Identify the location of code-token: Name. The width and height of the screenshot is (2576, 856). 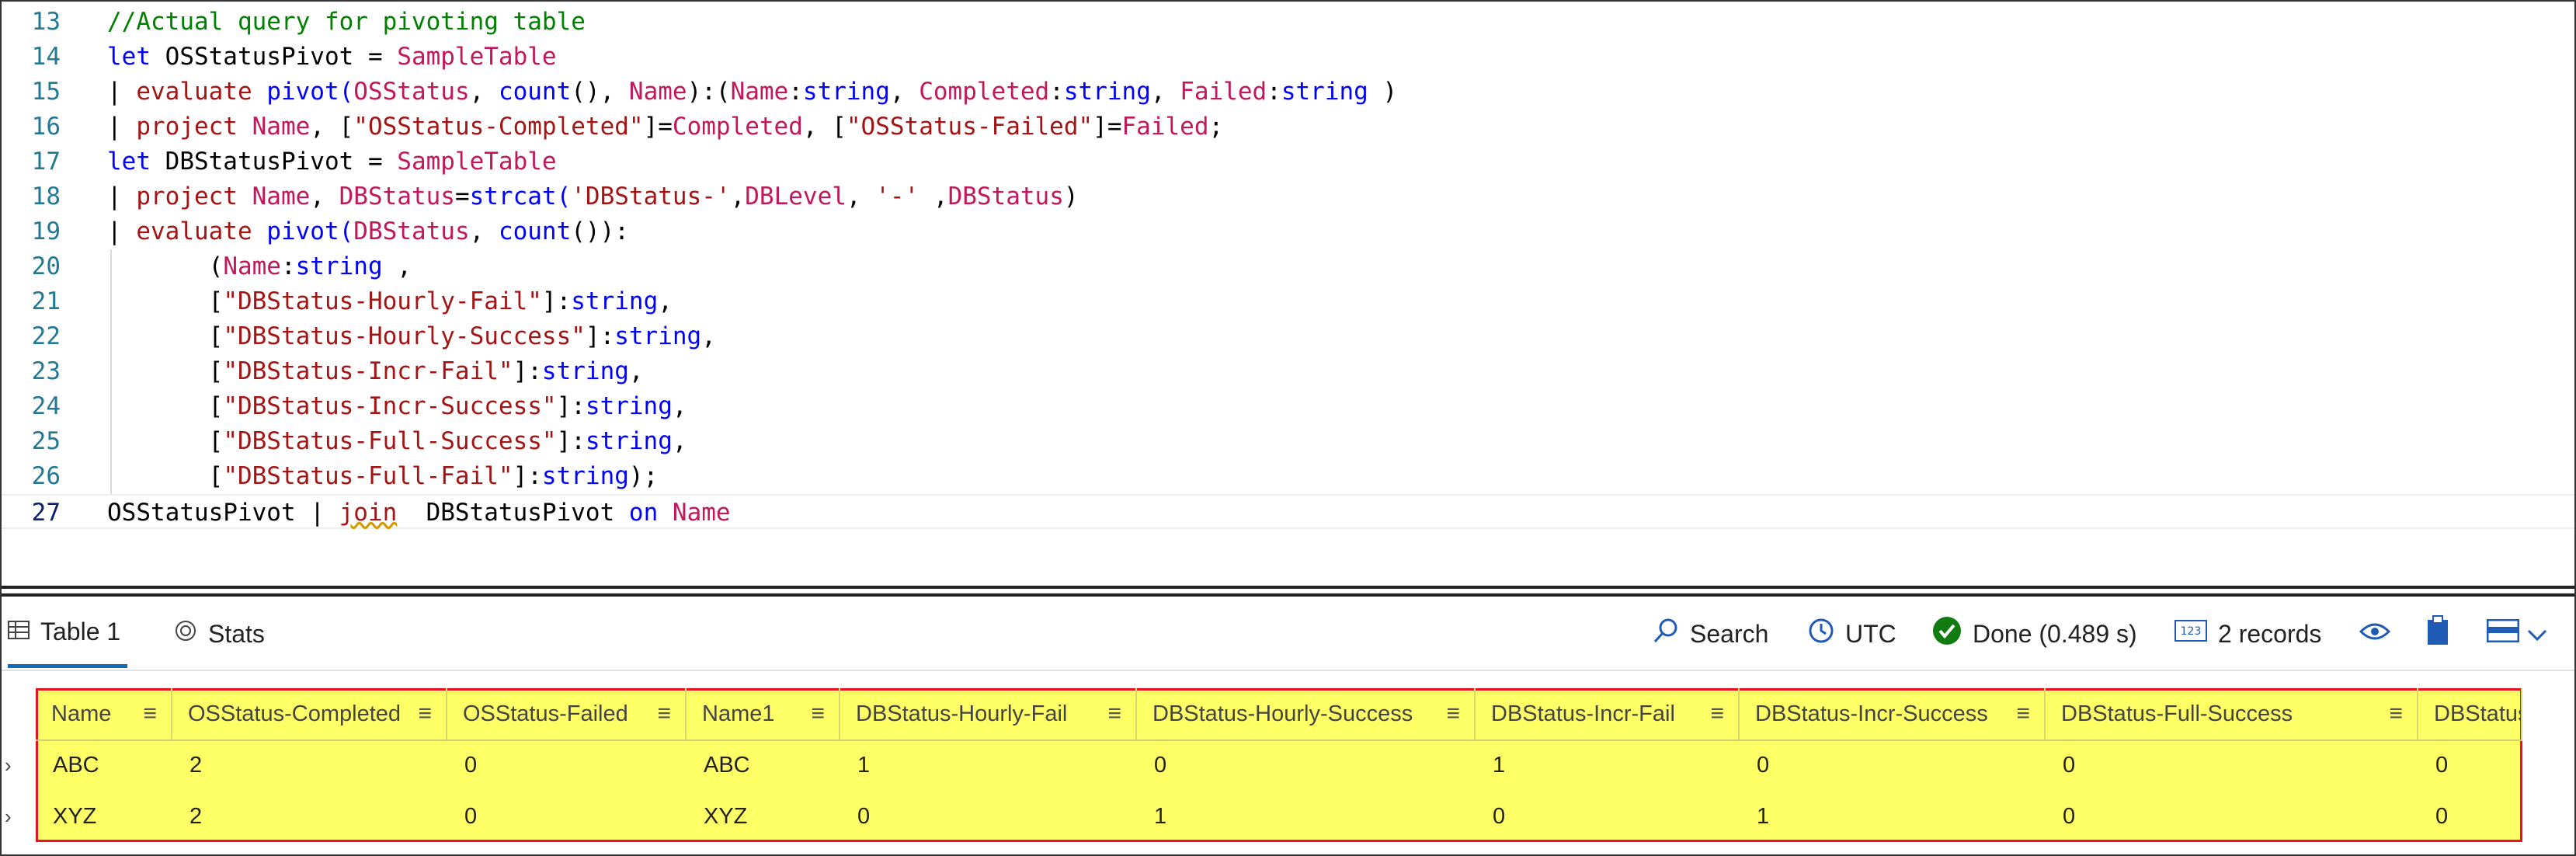
(252, 266).